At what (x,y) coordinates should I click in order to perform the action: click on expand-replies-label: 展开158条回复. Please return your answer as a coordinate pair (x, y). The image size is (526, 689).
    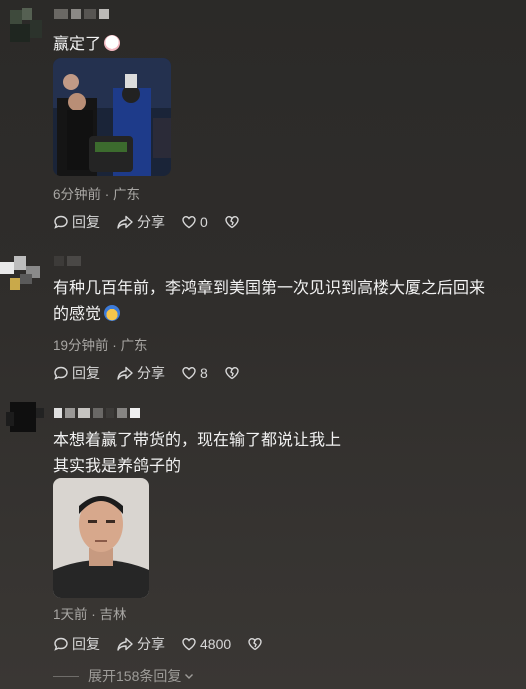
    Looking at the image, I should click on (135, 676).